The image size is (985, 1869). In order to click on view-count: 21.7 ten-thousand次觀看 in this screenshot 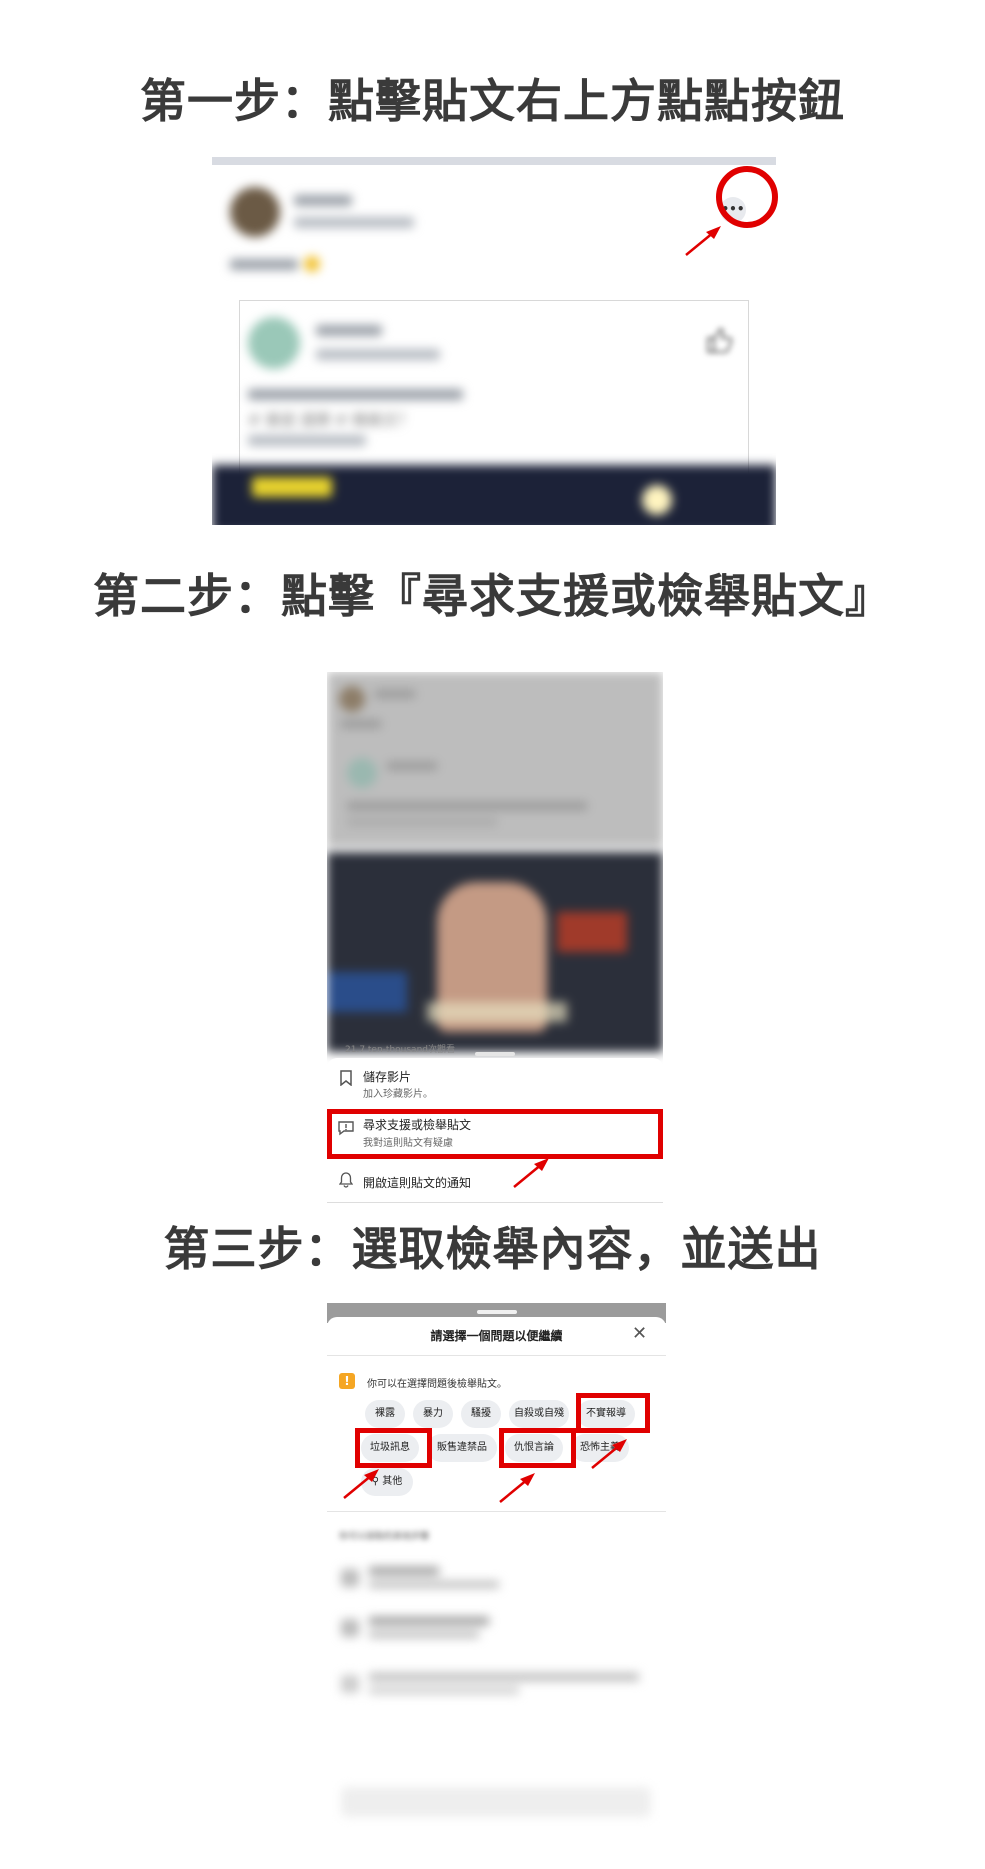, I will do `click(400, 1050)`.